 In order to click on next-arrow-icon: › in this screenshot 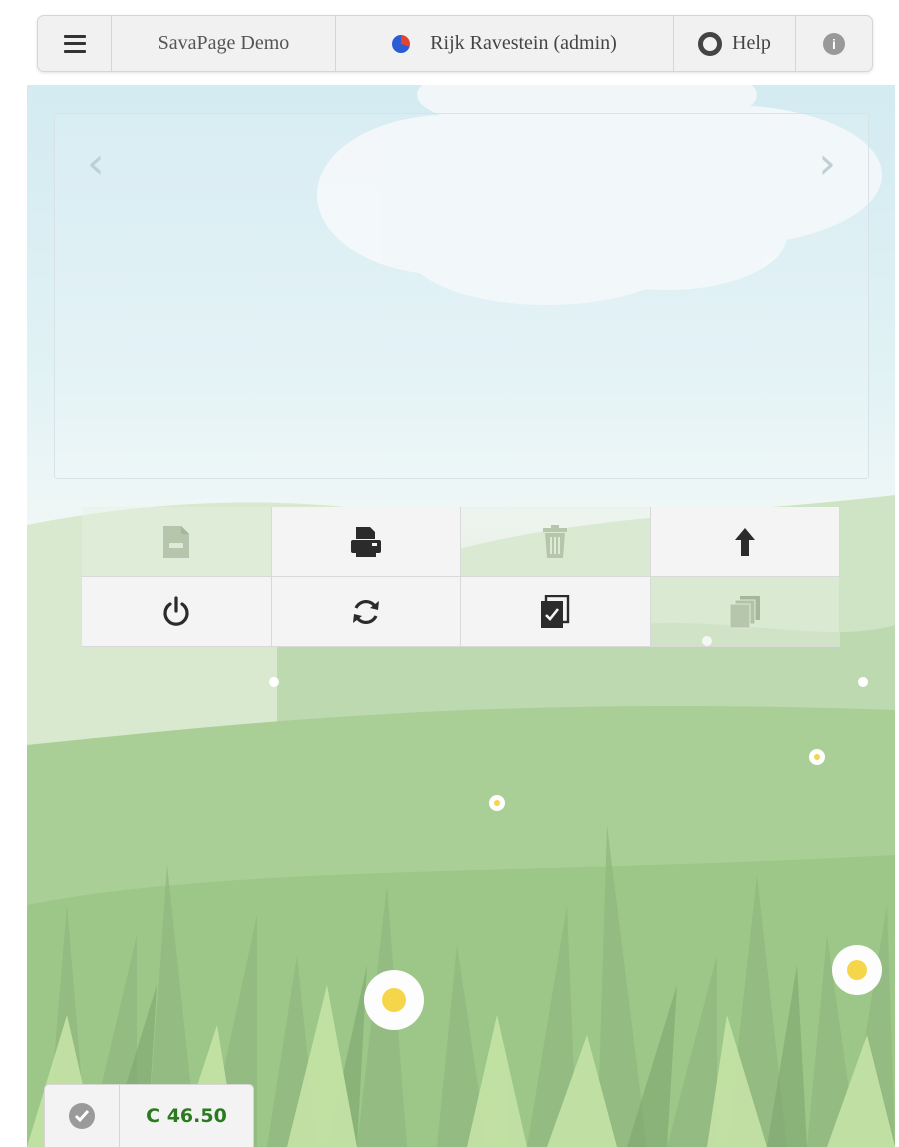, I will do `click(827, 164)`.